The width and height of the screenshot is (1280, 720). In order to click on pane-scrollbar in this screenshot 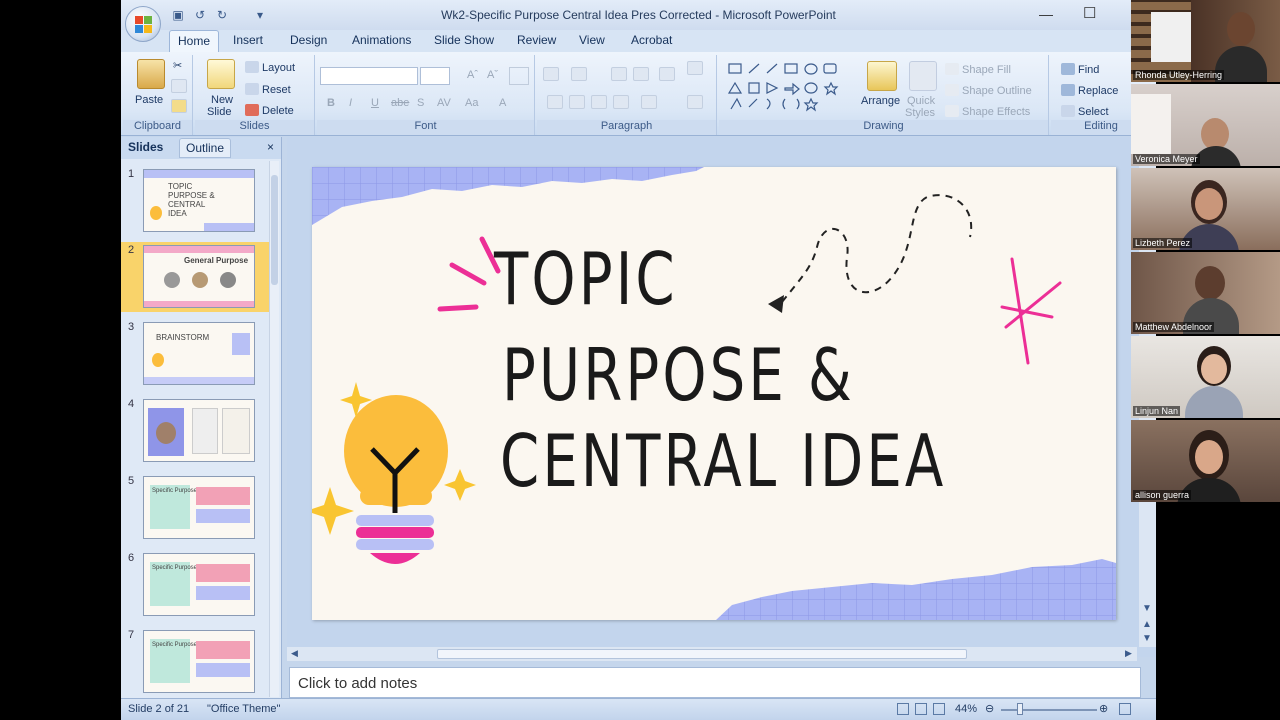, I will do `click(274, 429)`.